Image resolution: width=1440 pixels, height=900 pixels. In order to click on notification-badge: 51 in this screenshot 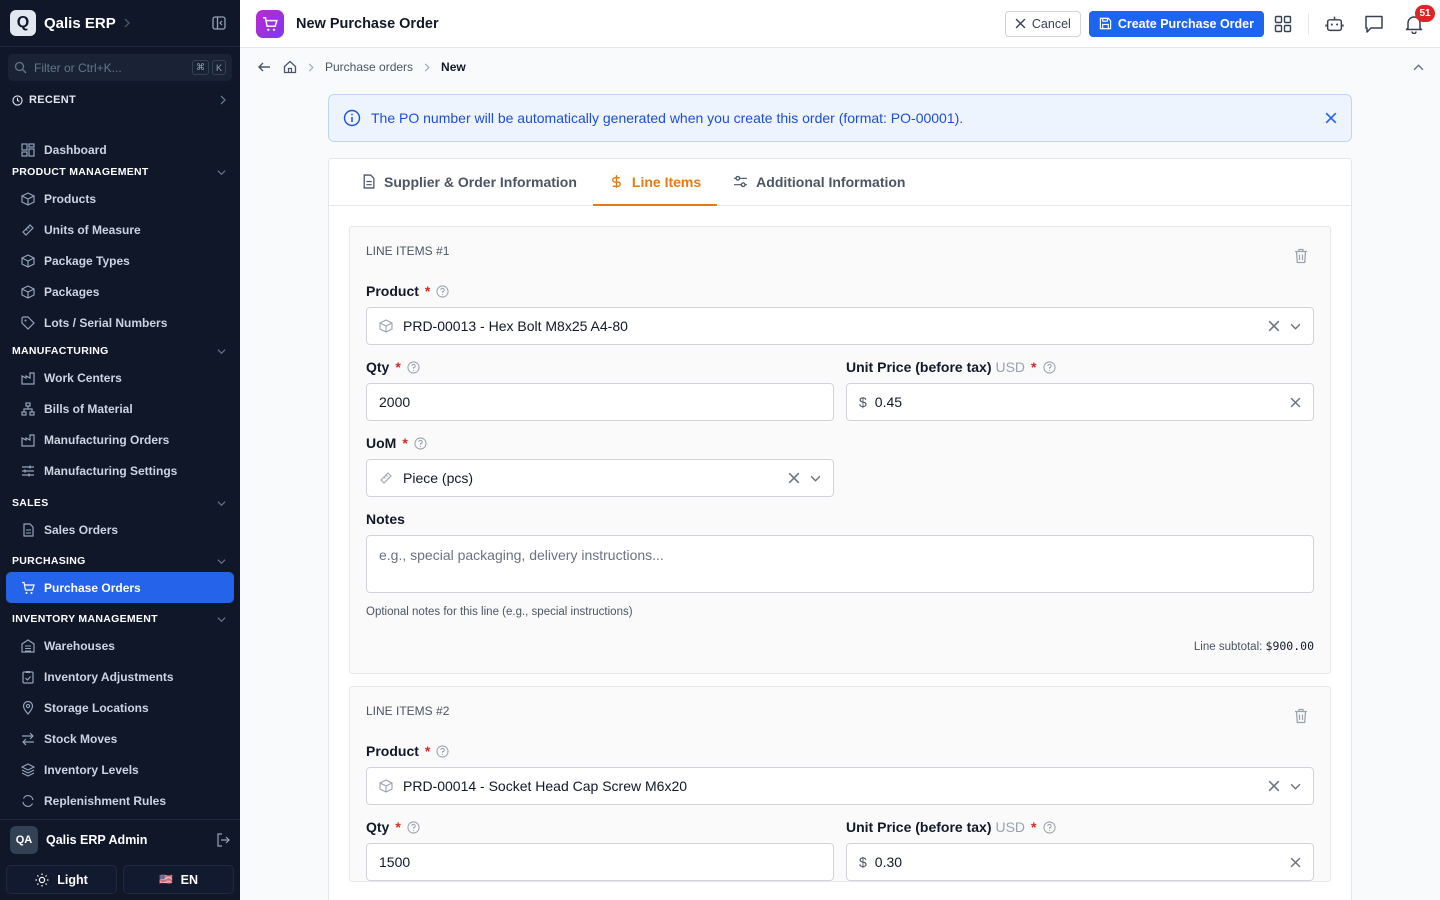, I will do `click(1425, 13)`.